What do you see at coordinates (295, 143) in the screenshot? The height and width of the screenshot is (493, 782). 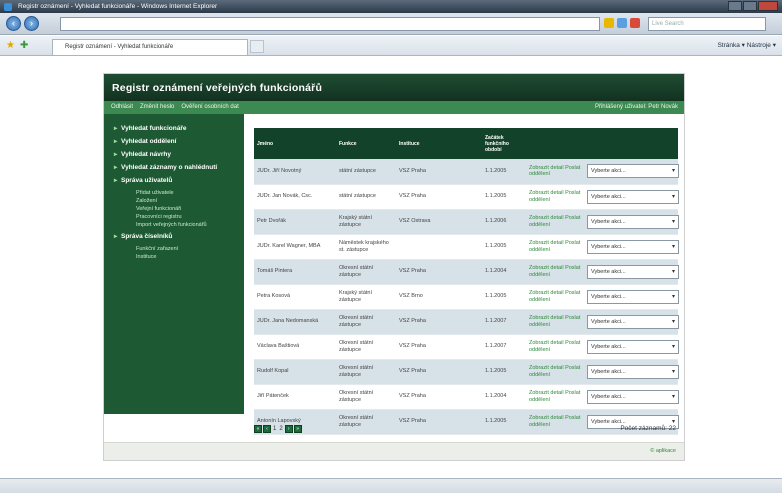 I see `col-header-name: Jméno` at bounding box center [295, 143].